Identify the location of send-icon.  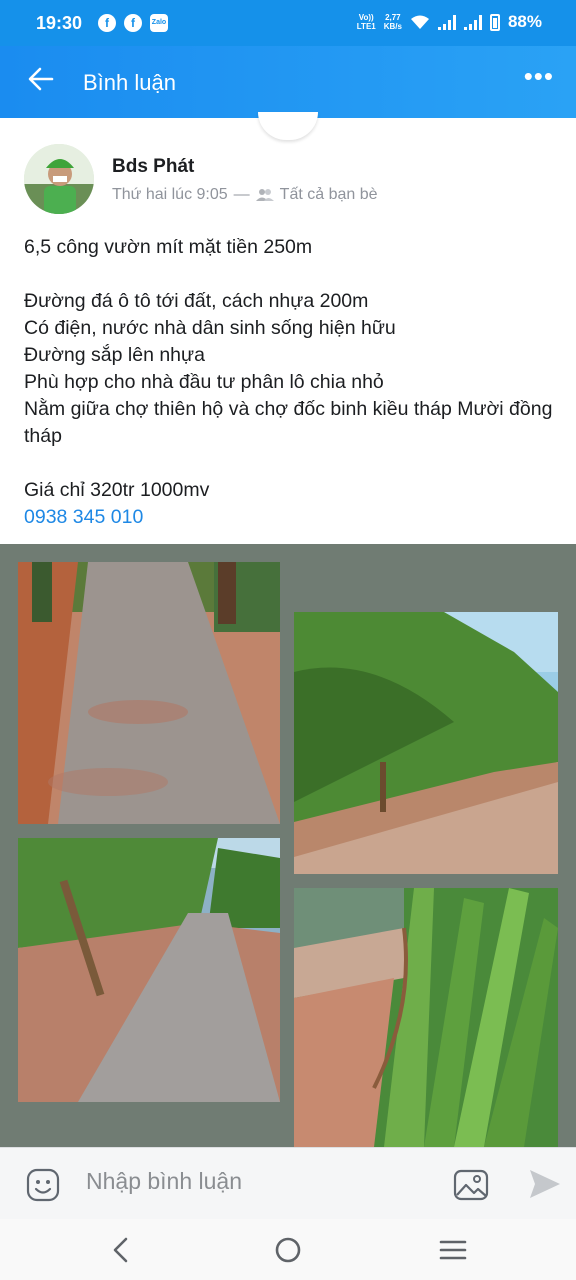
(545, 1184).